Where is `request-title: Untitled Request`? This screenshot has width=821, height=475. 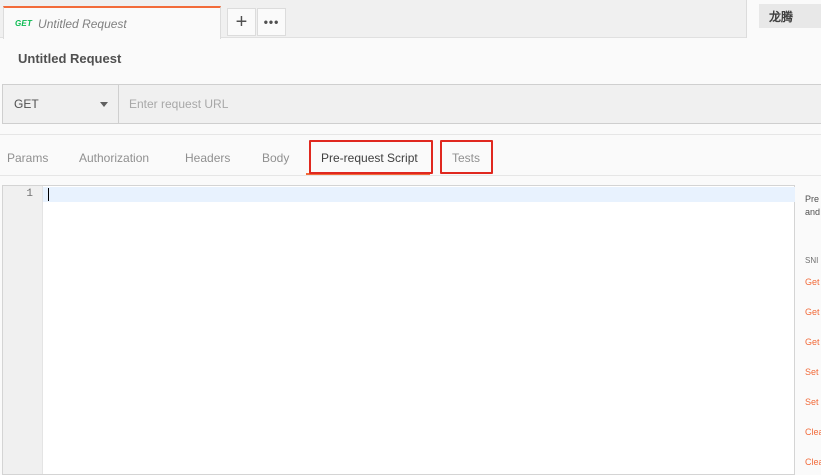
request-title: Untitled Request is located at coordinates (69, 58).